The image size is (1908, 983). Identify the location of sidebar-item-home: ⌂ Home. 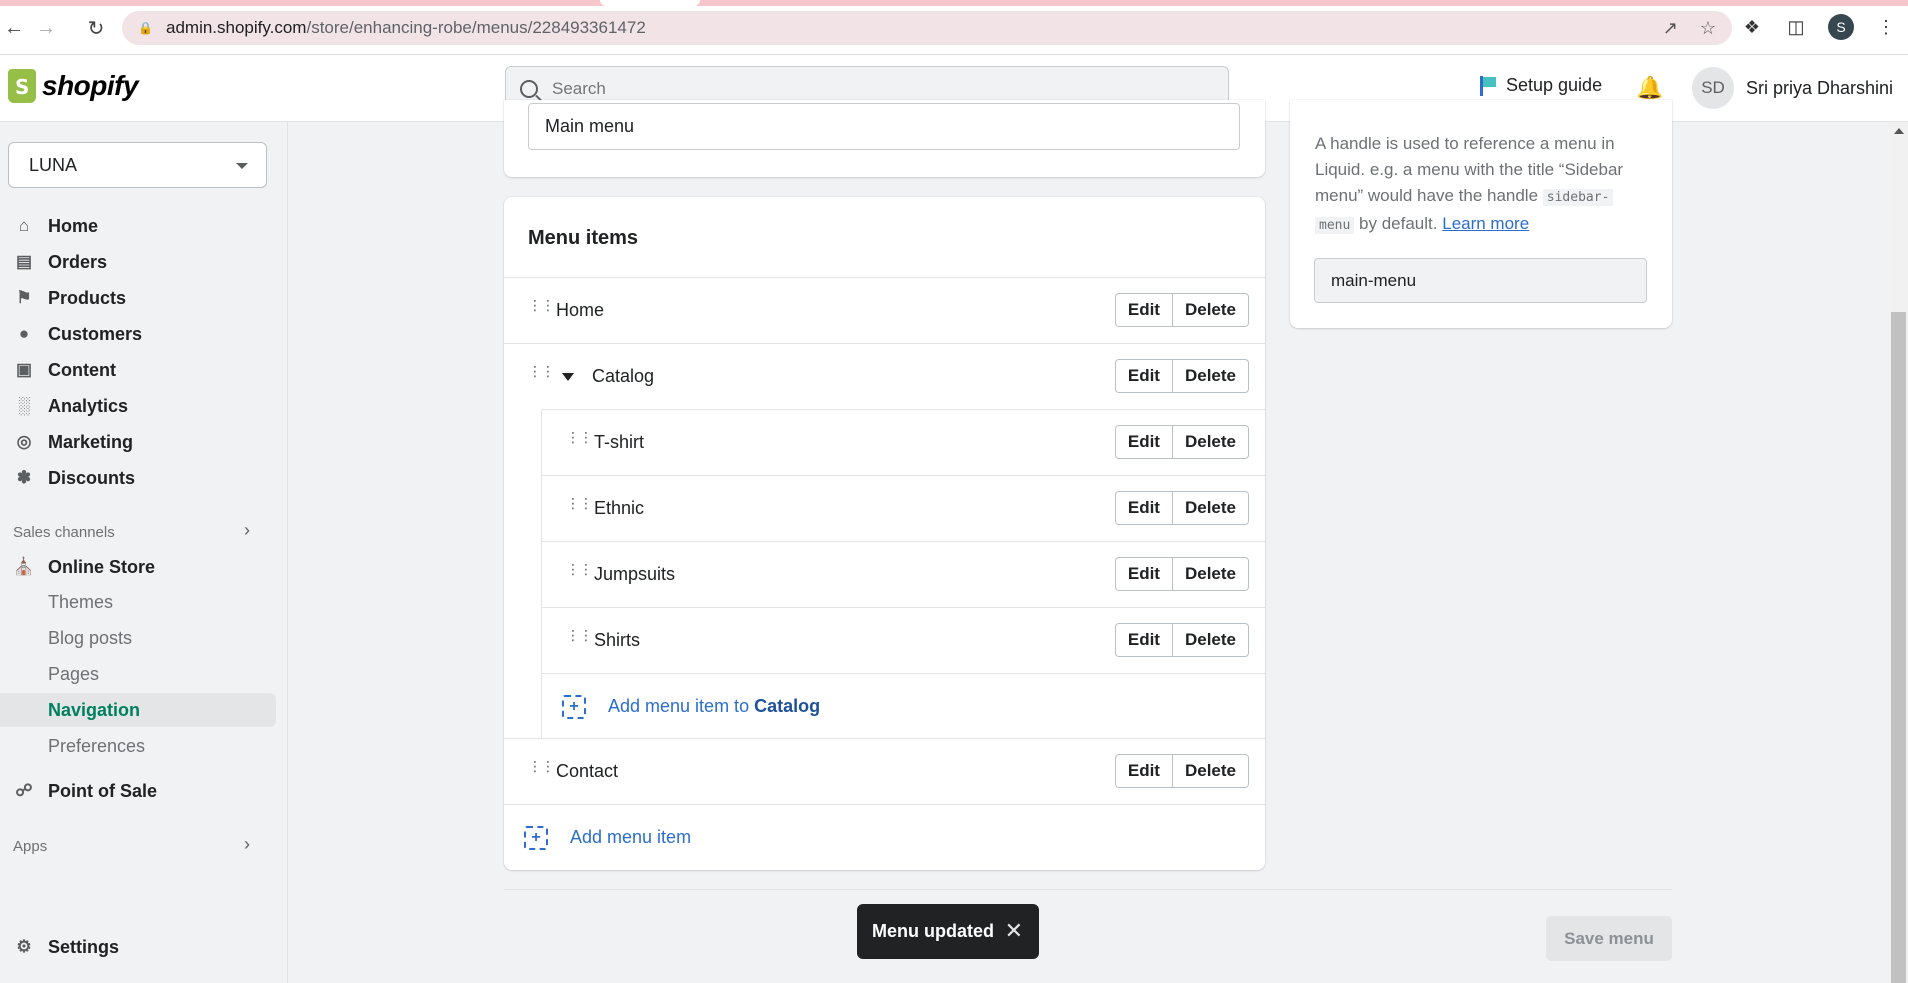
(56, 226).